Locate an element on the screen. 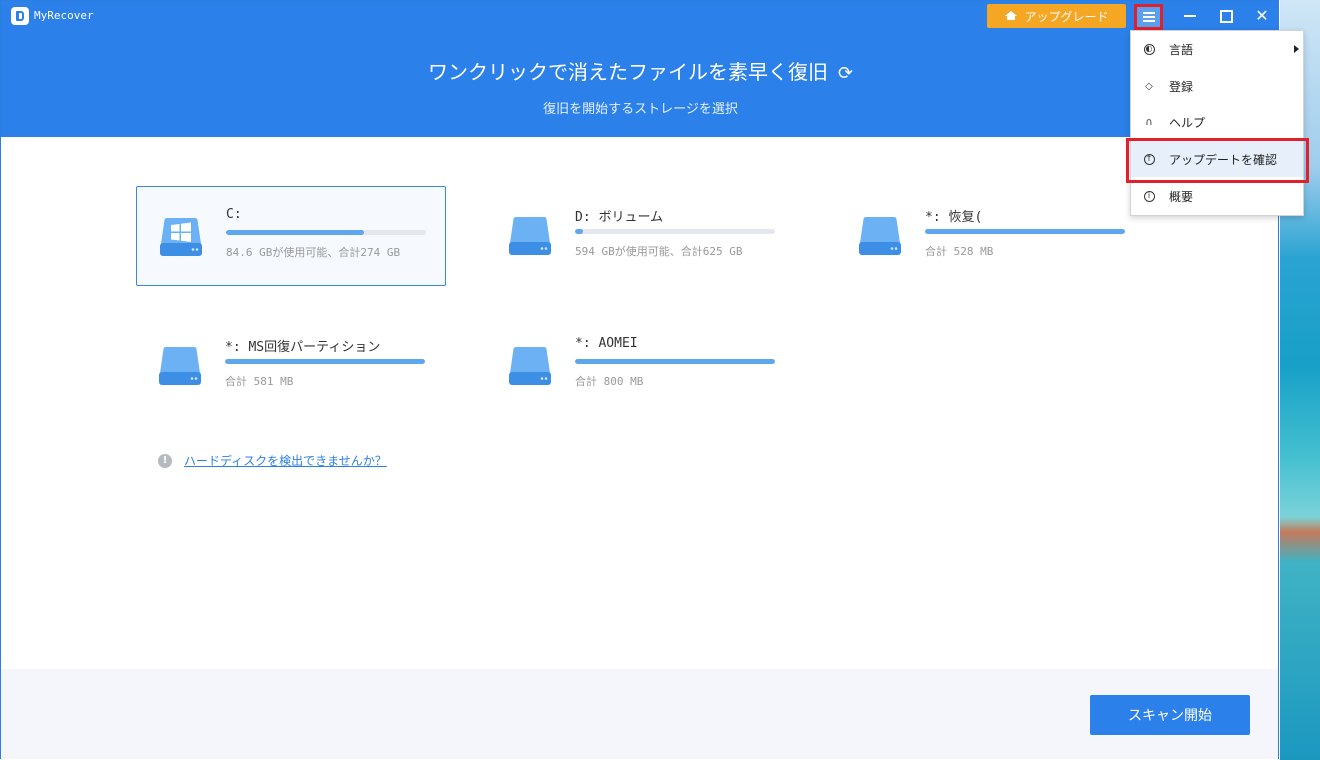 Image resolution: width=1320 pixels, height=760 pixels. app-name: MyRecover is located at coordinates (64, 15).